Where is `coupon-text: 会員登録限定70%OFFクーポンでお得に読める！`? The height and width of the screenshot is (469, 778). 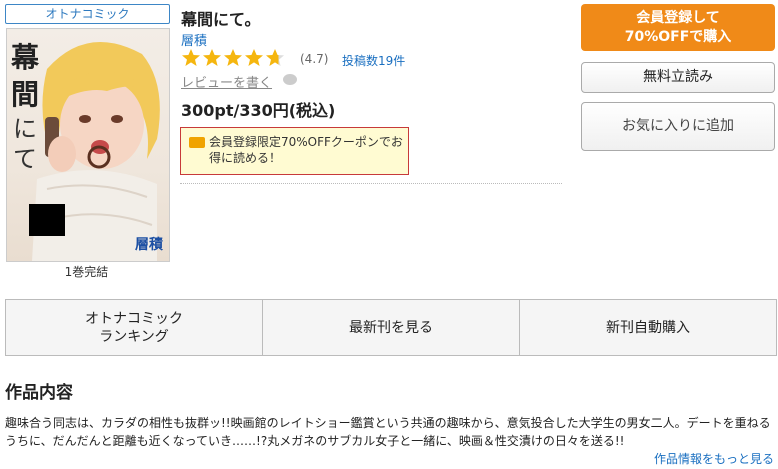 coupon-text: 会員登録限定70%OFFクーポンでお得に読める！ is located at coordinates (306, 150).